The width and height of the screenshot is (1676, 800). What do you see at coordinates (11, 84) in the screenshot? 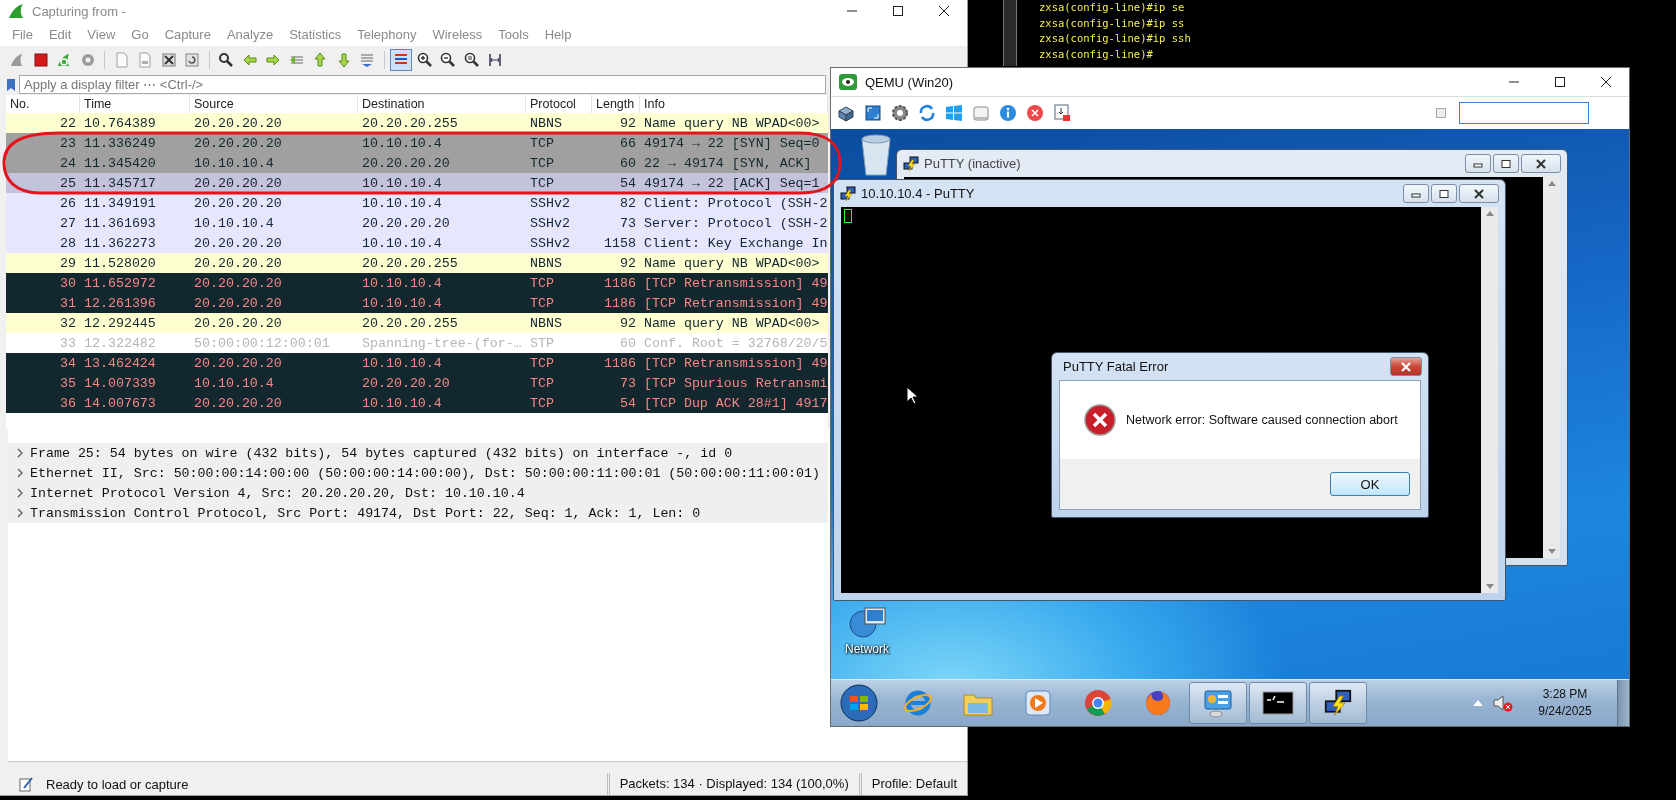
I see `bookmark-icon` at bounding box center [11, 84].